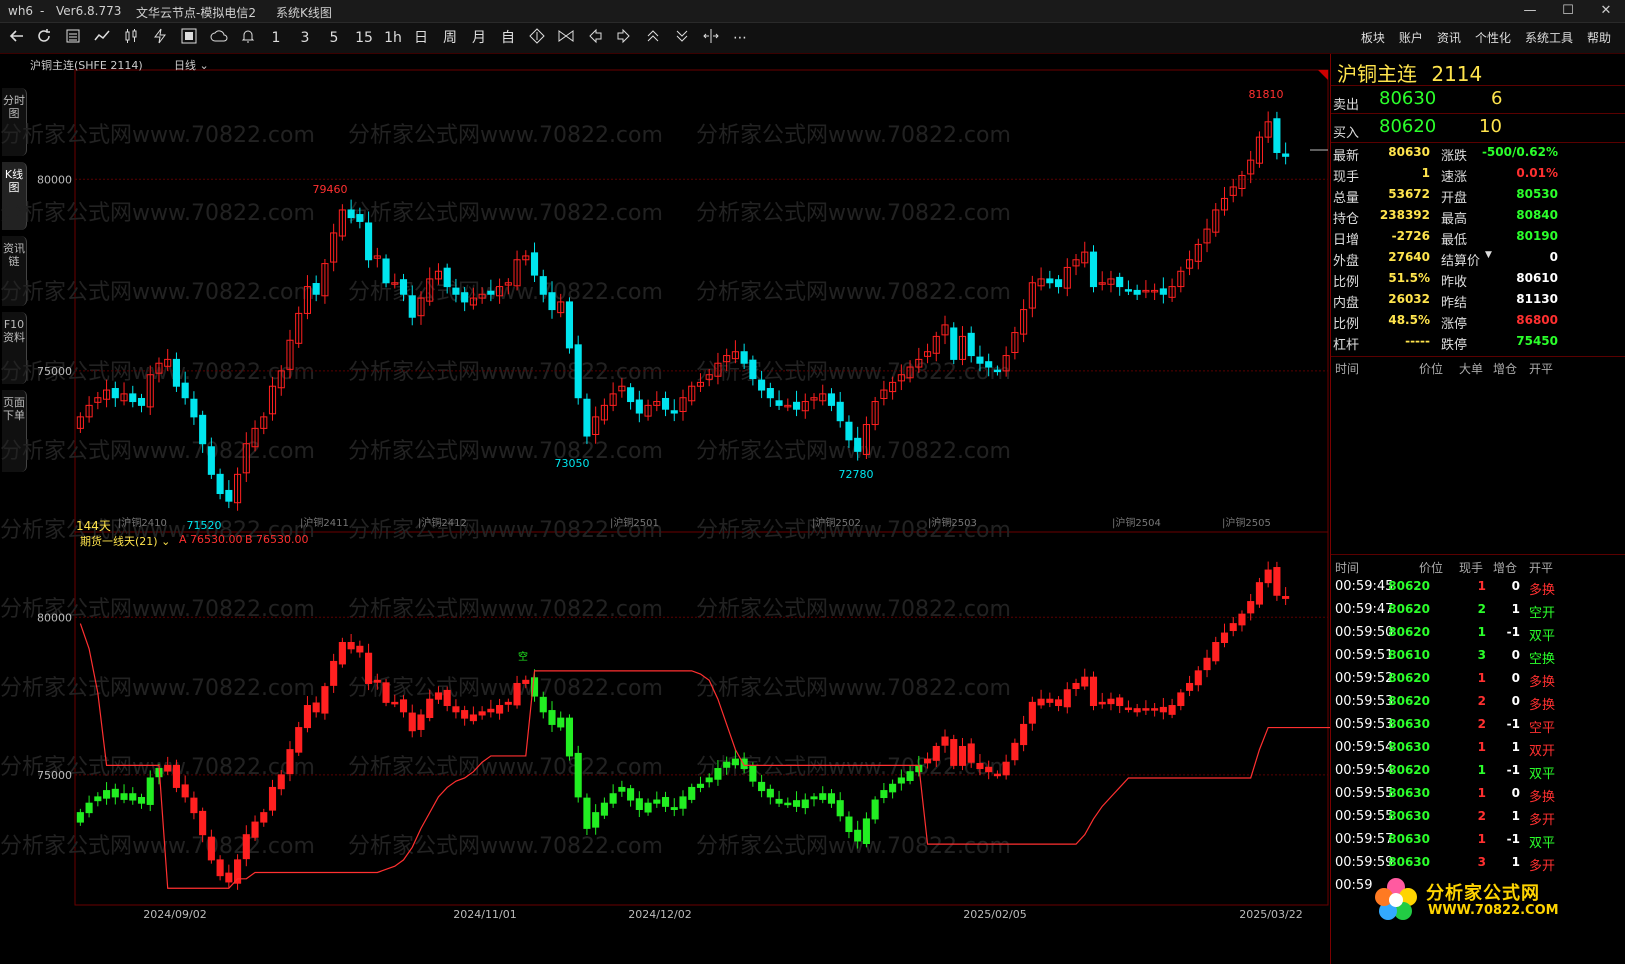 The height and width of the screenshot is (964, 1625). Describe the element at coordinates (1346, 105) in the screenshot. I see `ask-label: 卖出` at that location.